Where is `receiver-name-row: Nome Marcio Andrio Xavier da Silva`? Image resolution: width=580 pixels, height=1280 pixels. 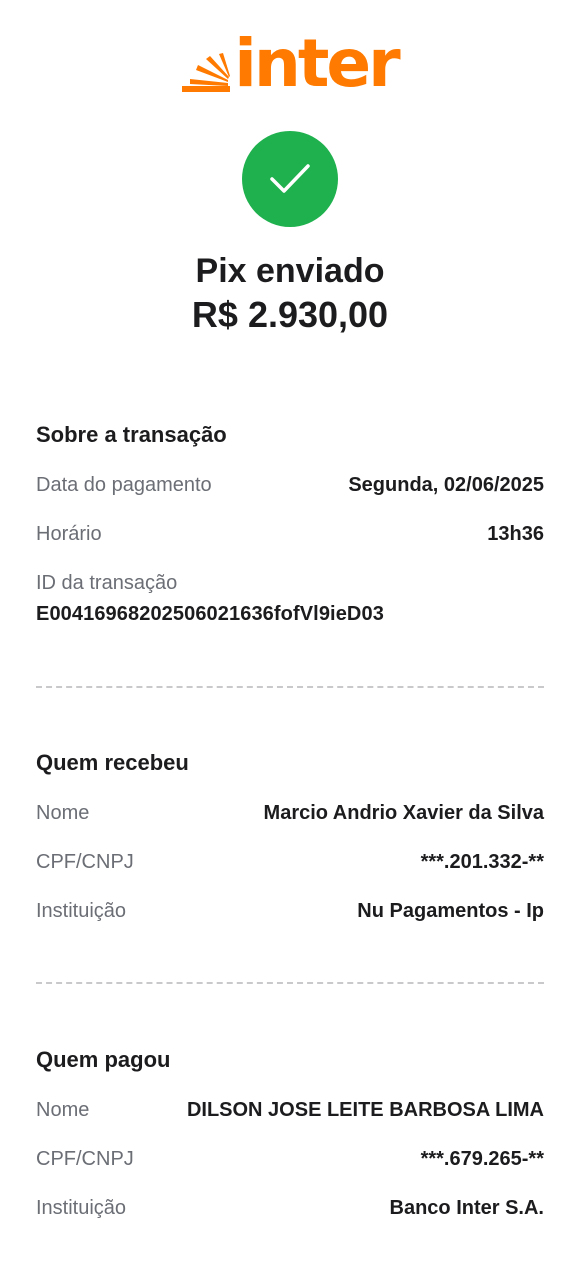
receiver-name-row: Nome Marcio Andrio Xavier da Silva is located at coordinates (290, 813).